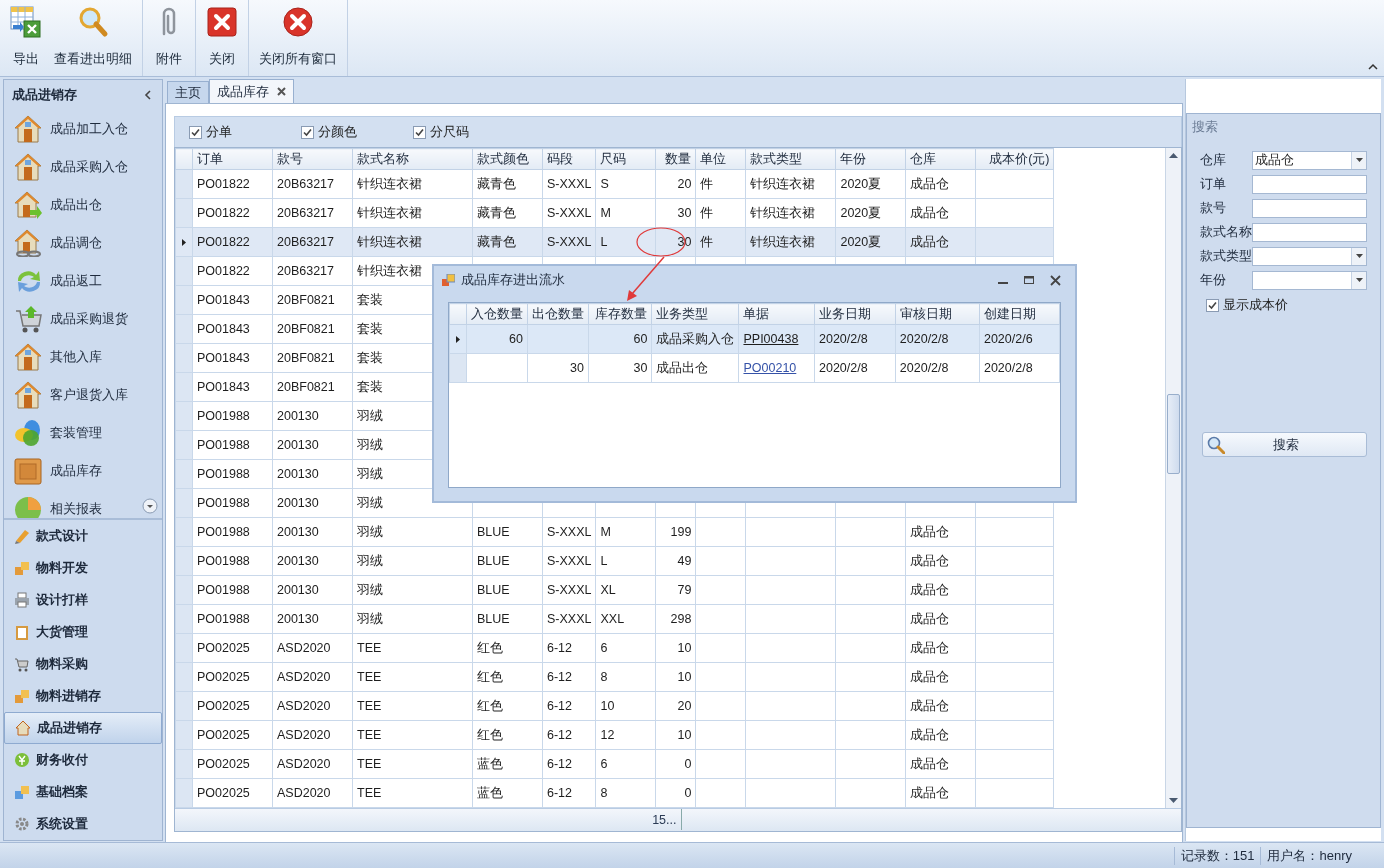 This screenshot has width=1384, height=868. What do you see at coordinates (614, 184) in the screenshot?
I see `table-row: PO01822 20B63217 针织连衣裙 藏青色 S-XXXL S 20 件 针织连衣裙 2020夏 成品仓` at bounding box center [614, 184].